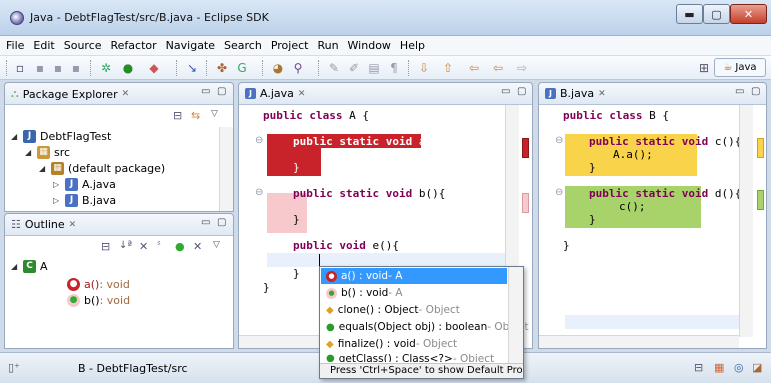 This screenshot has width=771, height=383. What do you see at coordinates (298, 68) in the screenshot?
I see `search-icon: ⚲` at bounding box center [298, 68].